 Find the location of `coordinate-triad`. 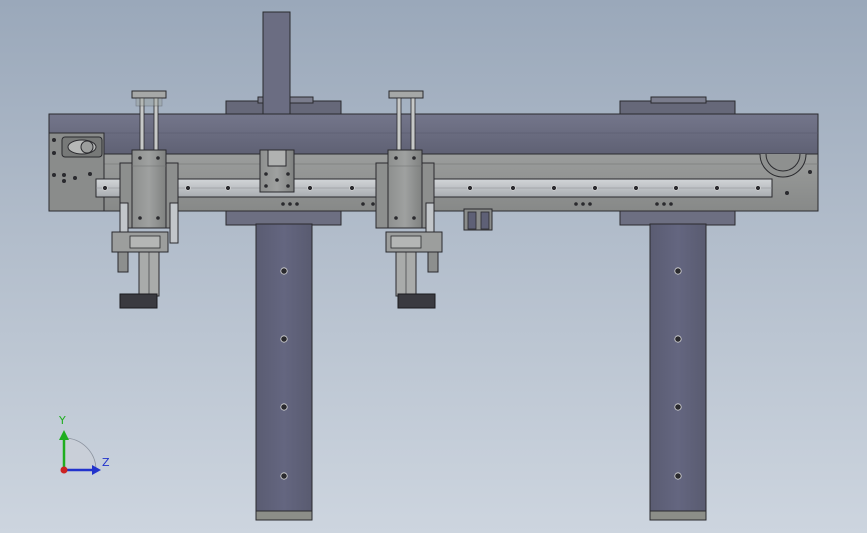

coordinate-triad is located at coordinates (80, 452).